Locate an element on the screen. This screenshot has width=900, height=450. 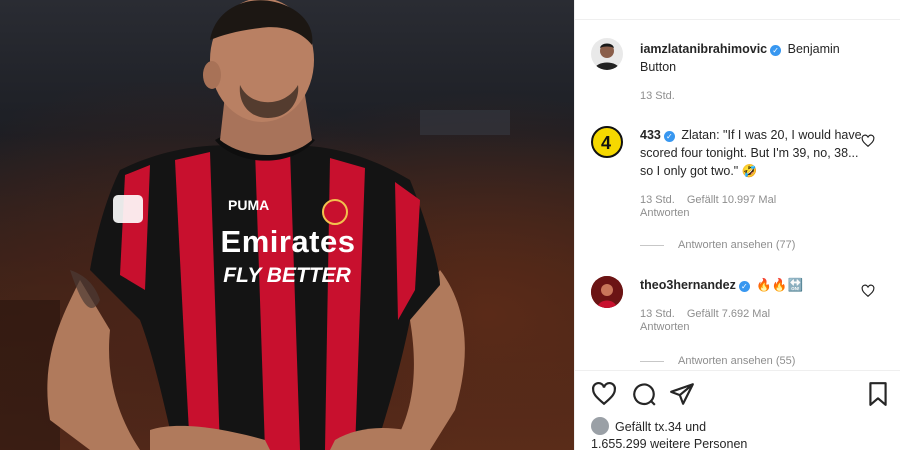
jersey-sponsor-text: Emirates is located at coordinates (288, 241).